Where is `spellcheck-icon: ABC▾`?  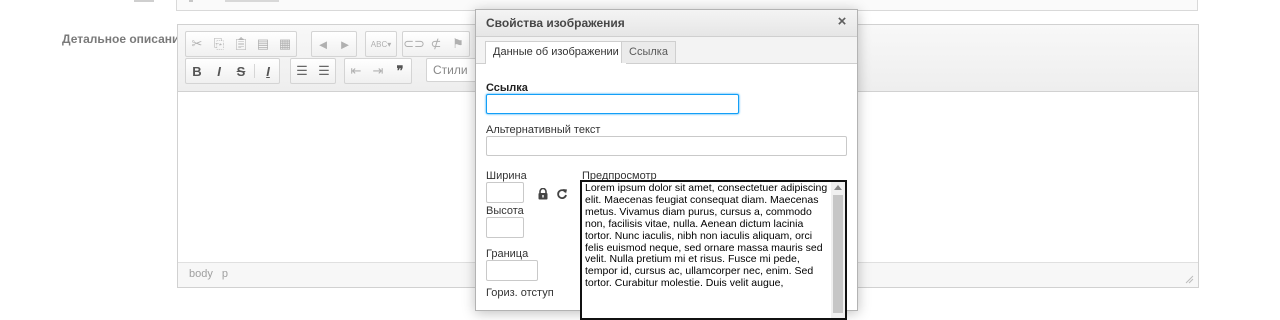 spellcheck-icon: ABC▾ is located at coordinates (381, 44).